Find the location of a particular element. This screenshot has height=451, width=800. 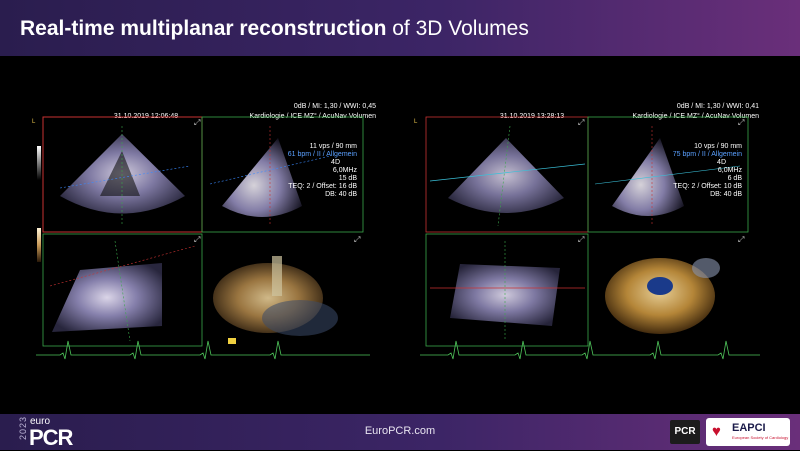

right-header-line1: 0dB / MI: 1,30 / WWI: 0,41 is located at coordinates (718, 106).